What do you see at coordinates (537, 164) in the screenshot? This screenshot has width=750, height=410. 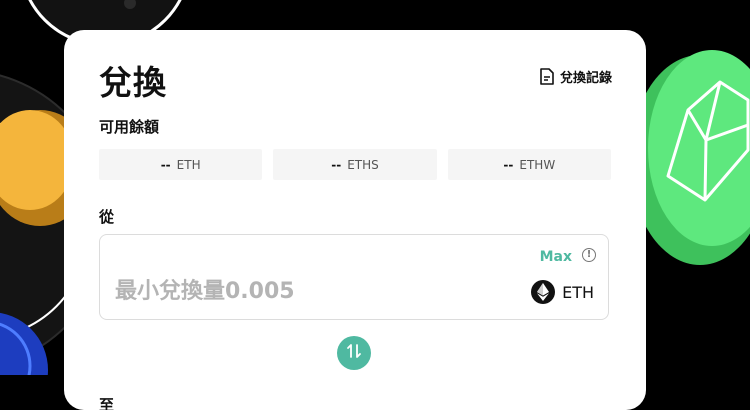 I see `balance-token: ETHW` at bounding box center [537, 164].